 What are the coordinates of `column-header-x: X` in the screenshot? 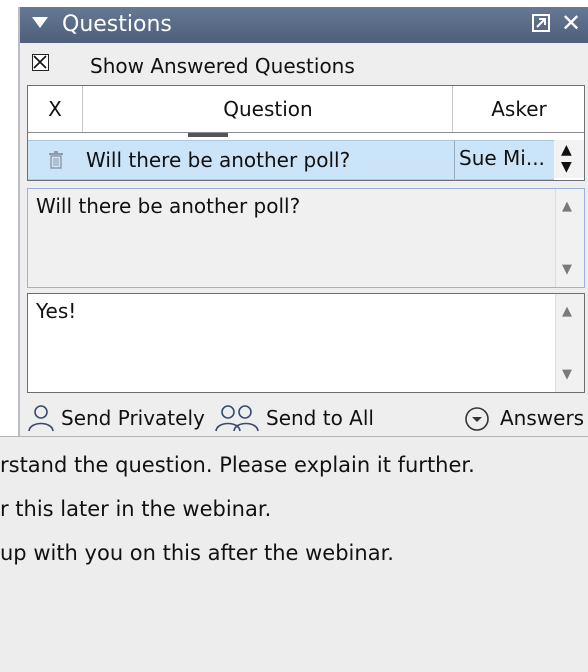 It's located at (55, 109).